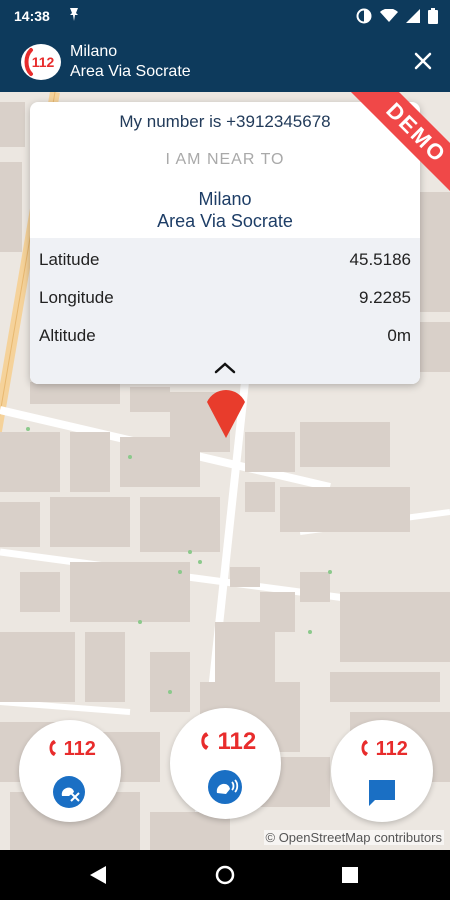 The image size is (450, 900). What do you see at coordinates (413, 17) in the screenshot?
I see `signal-icon` at bounding box center [413, 17].